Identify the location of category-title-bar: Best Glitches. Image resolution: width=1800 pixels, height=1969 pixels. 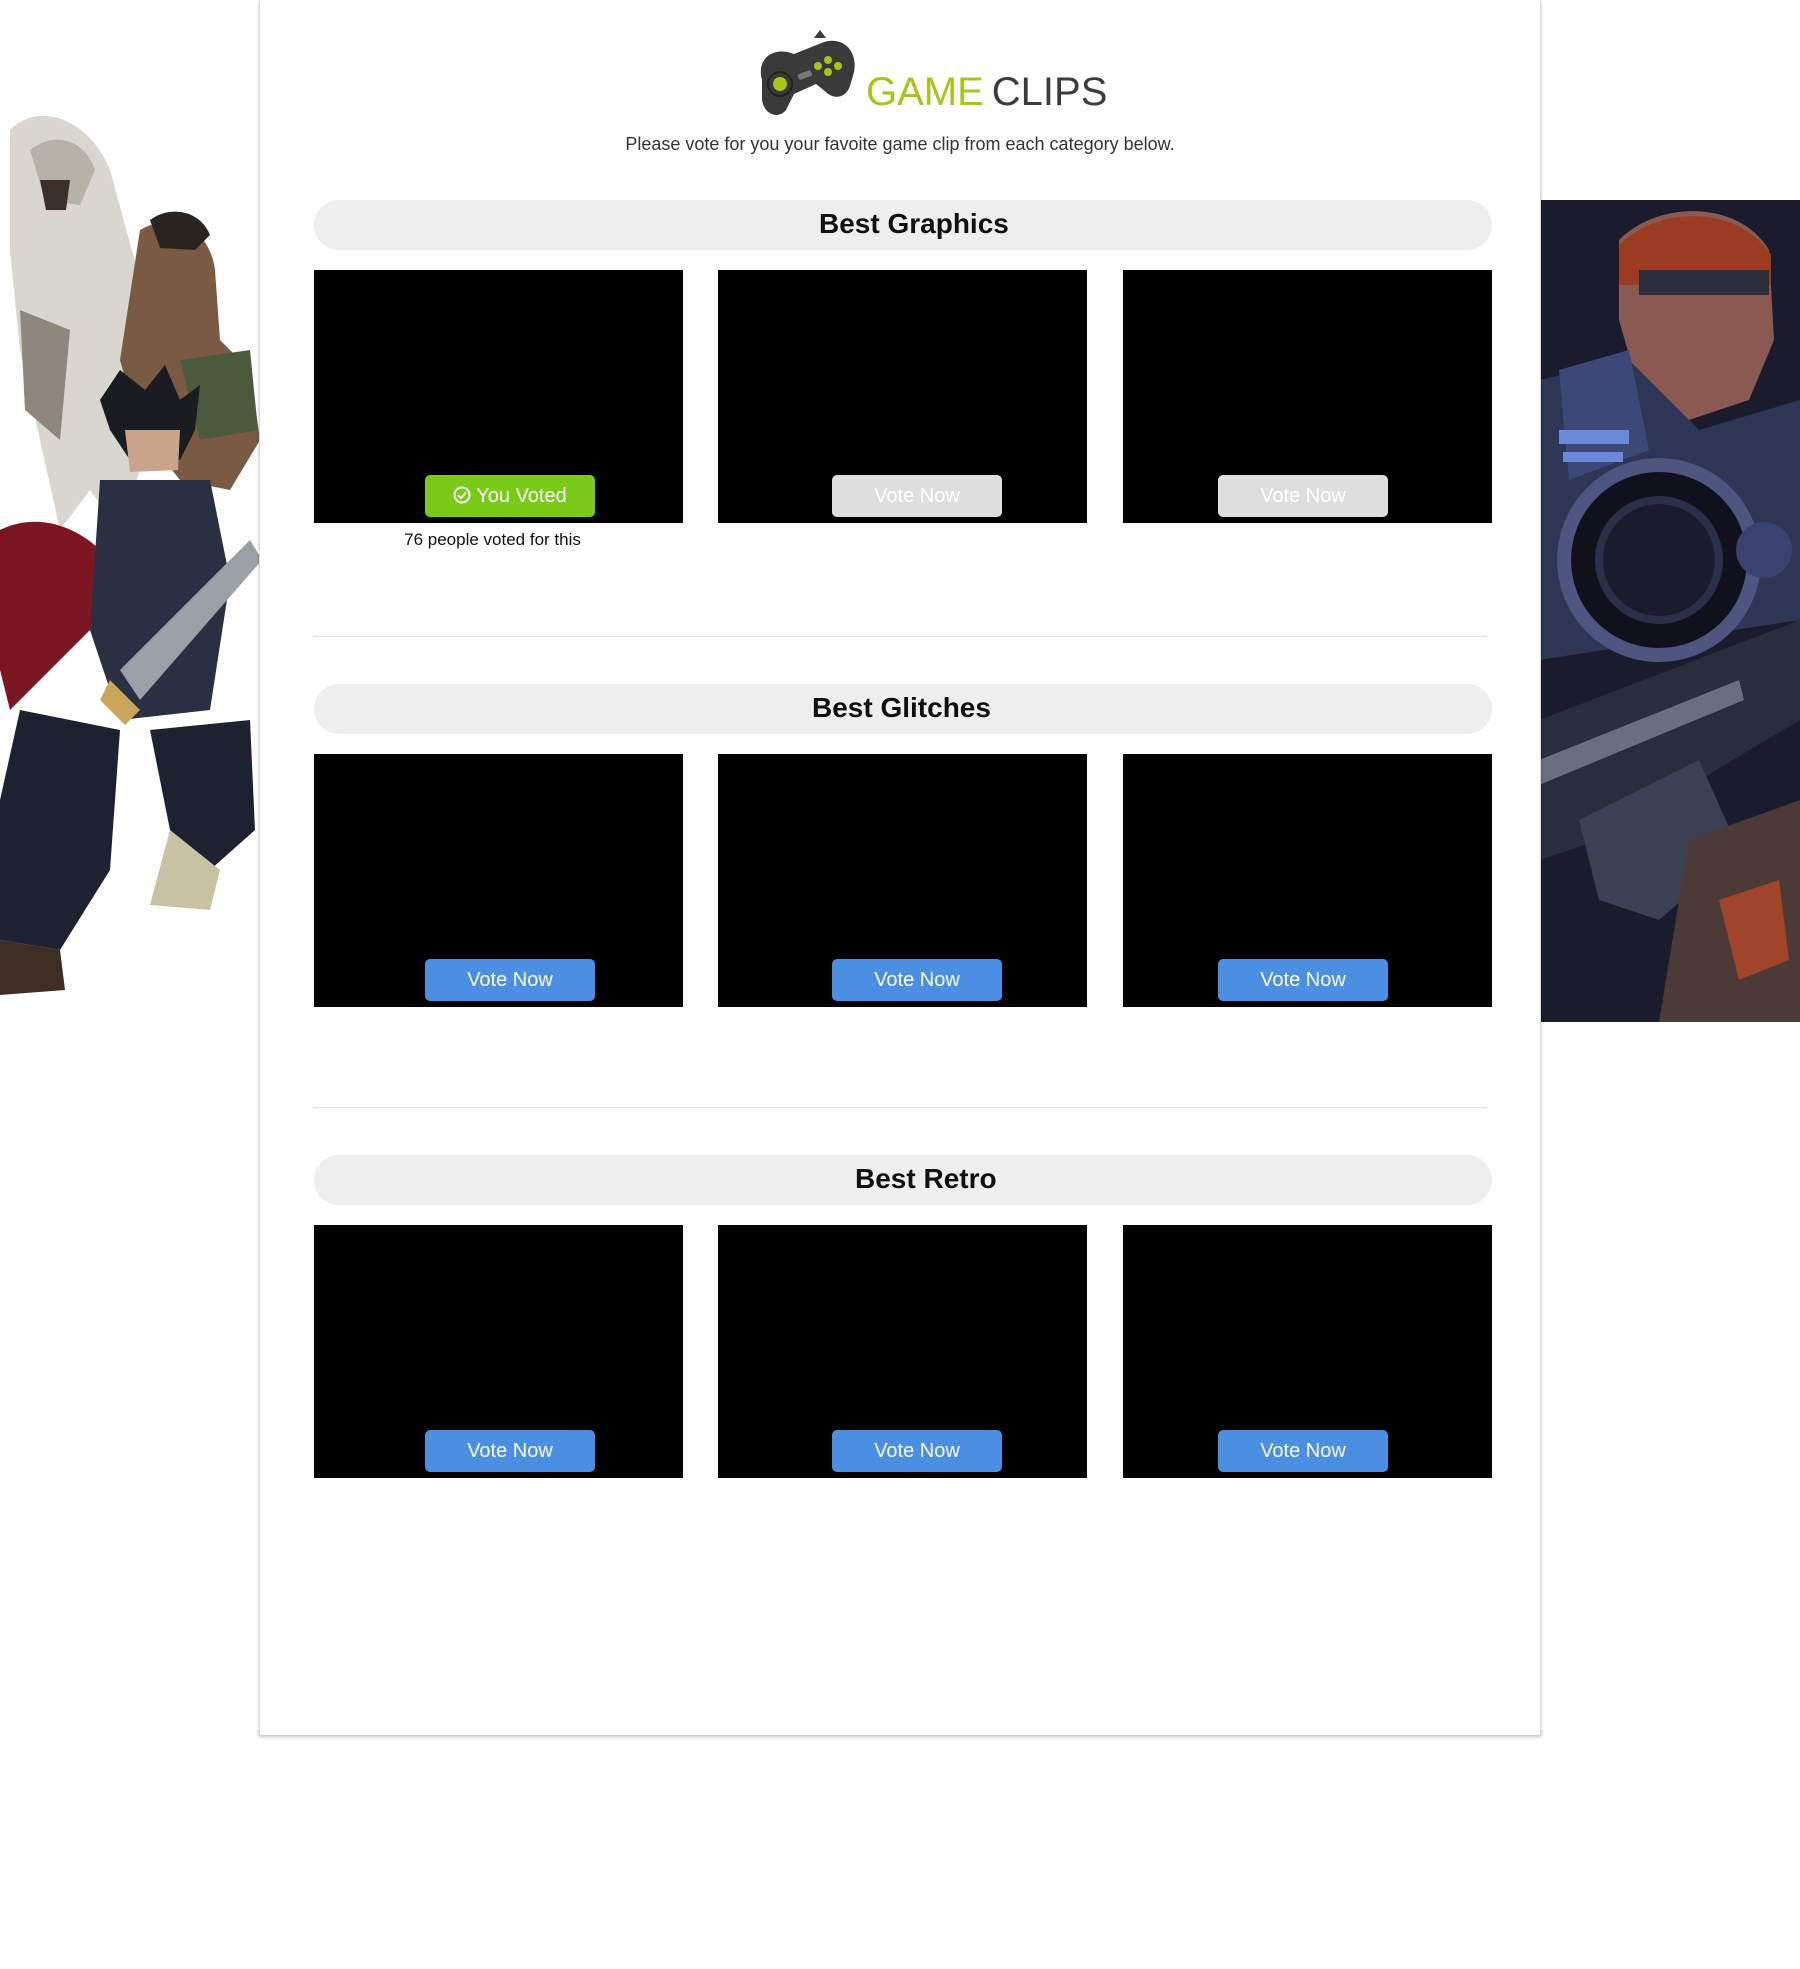
(903, 709).